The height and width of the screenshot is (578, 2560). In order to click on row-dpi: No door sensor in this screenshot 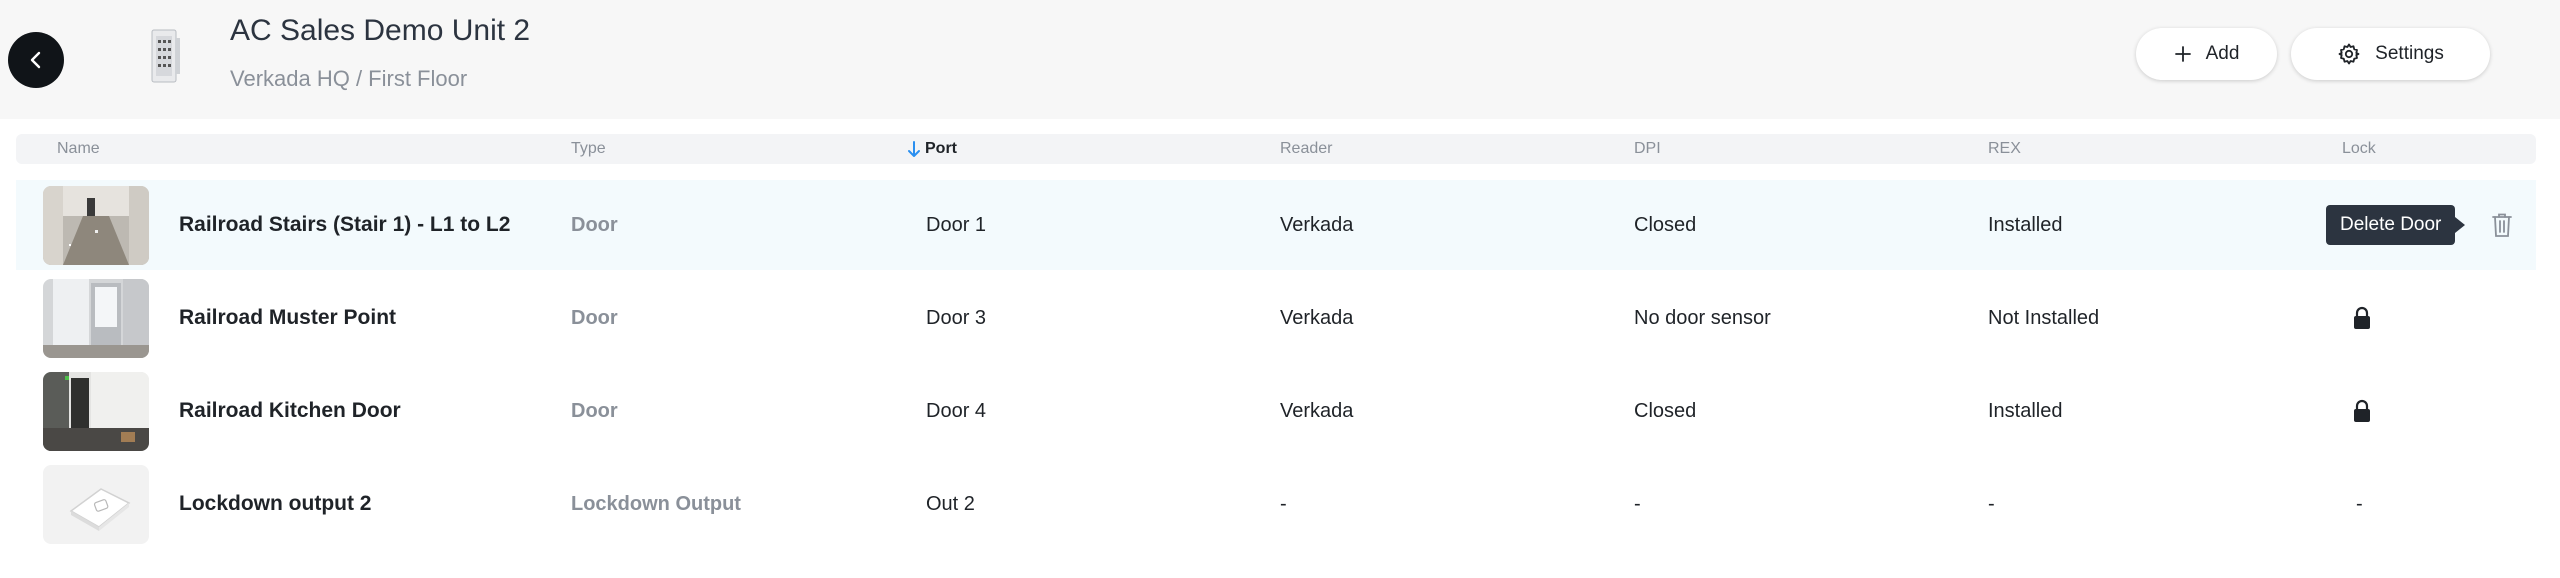, I will do `click(1702, 318)`.